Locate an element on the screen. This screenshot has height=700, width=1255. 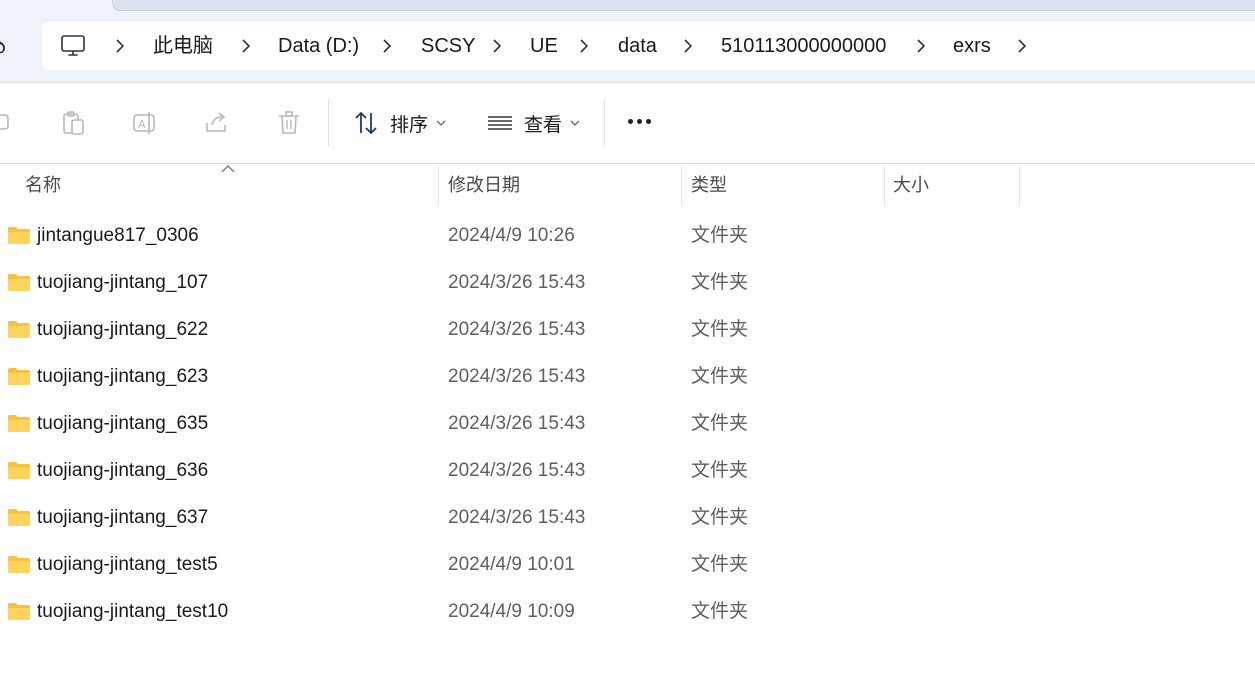
file-modified: 2024/4/9 10:09 is located at coordinates (511, 611).